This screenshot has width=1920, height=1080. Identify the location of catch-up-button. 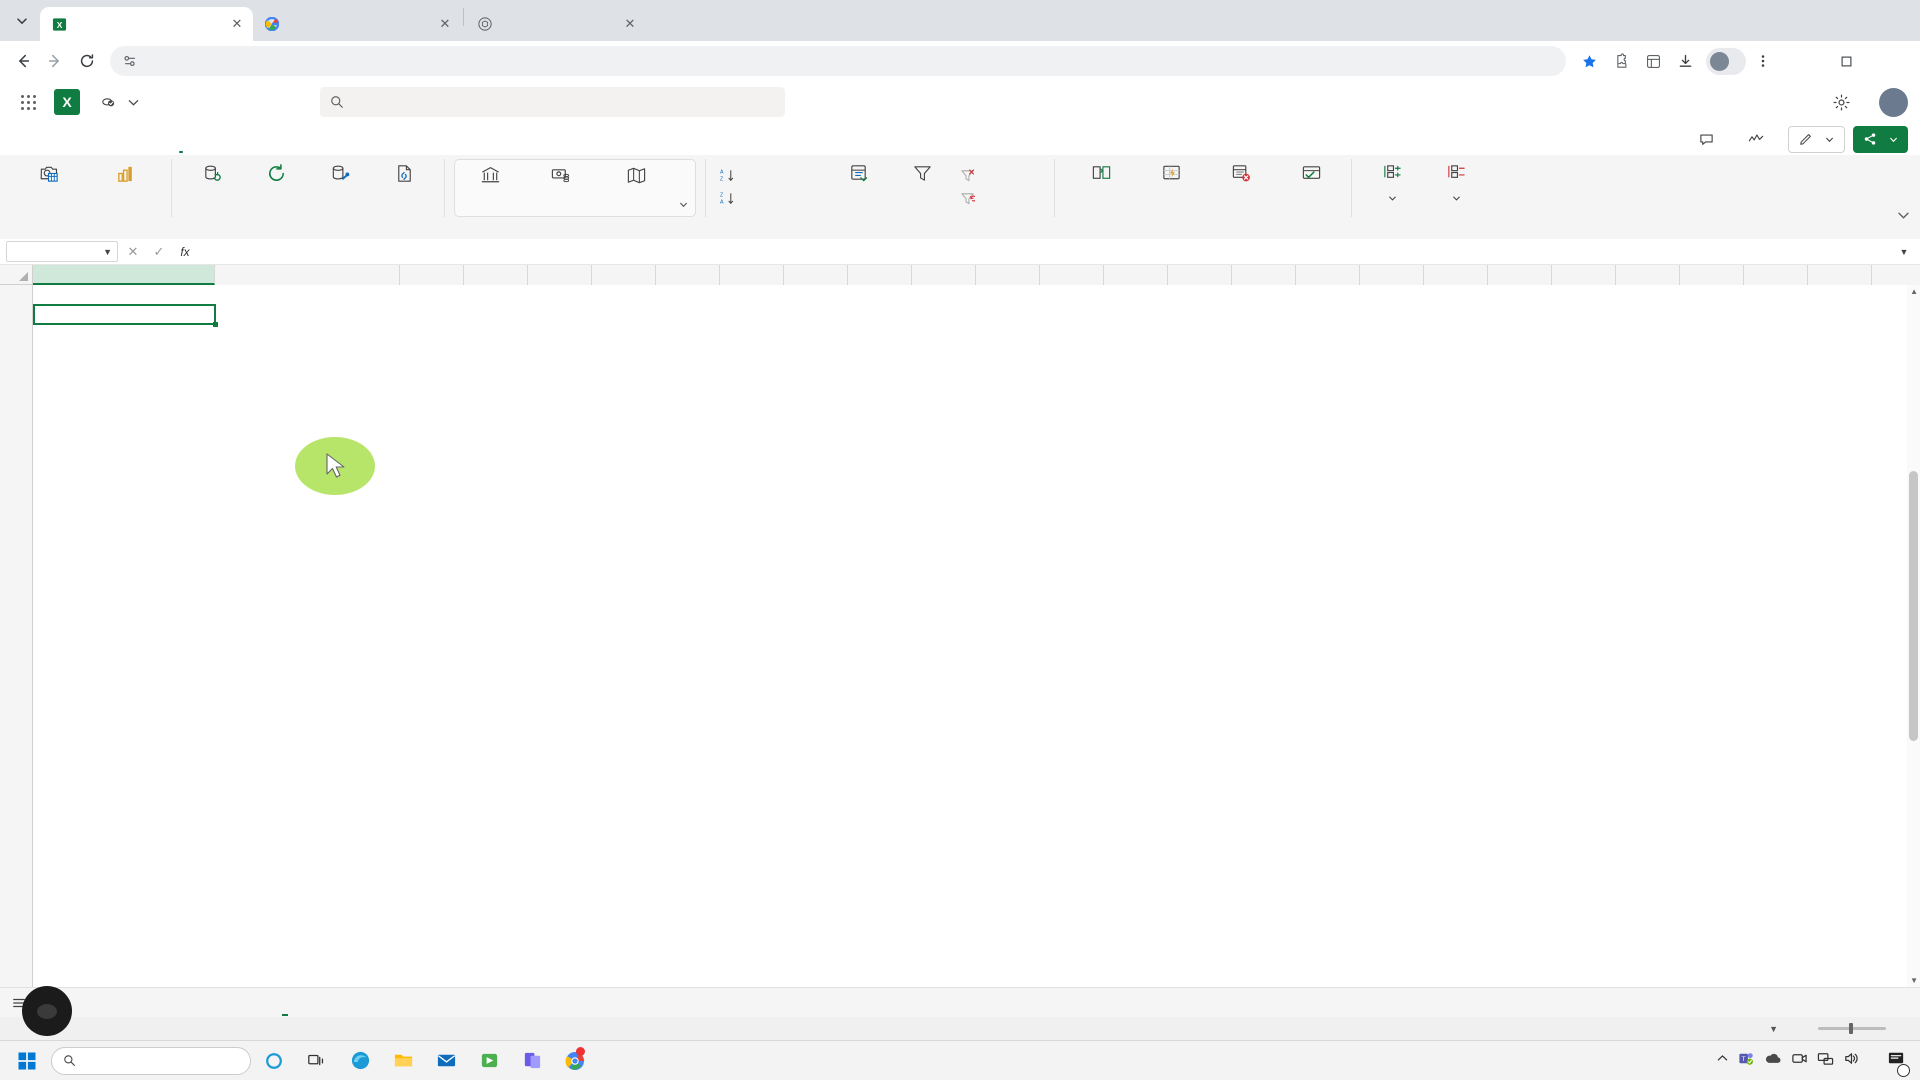
(1759, 139).